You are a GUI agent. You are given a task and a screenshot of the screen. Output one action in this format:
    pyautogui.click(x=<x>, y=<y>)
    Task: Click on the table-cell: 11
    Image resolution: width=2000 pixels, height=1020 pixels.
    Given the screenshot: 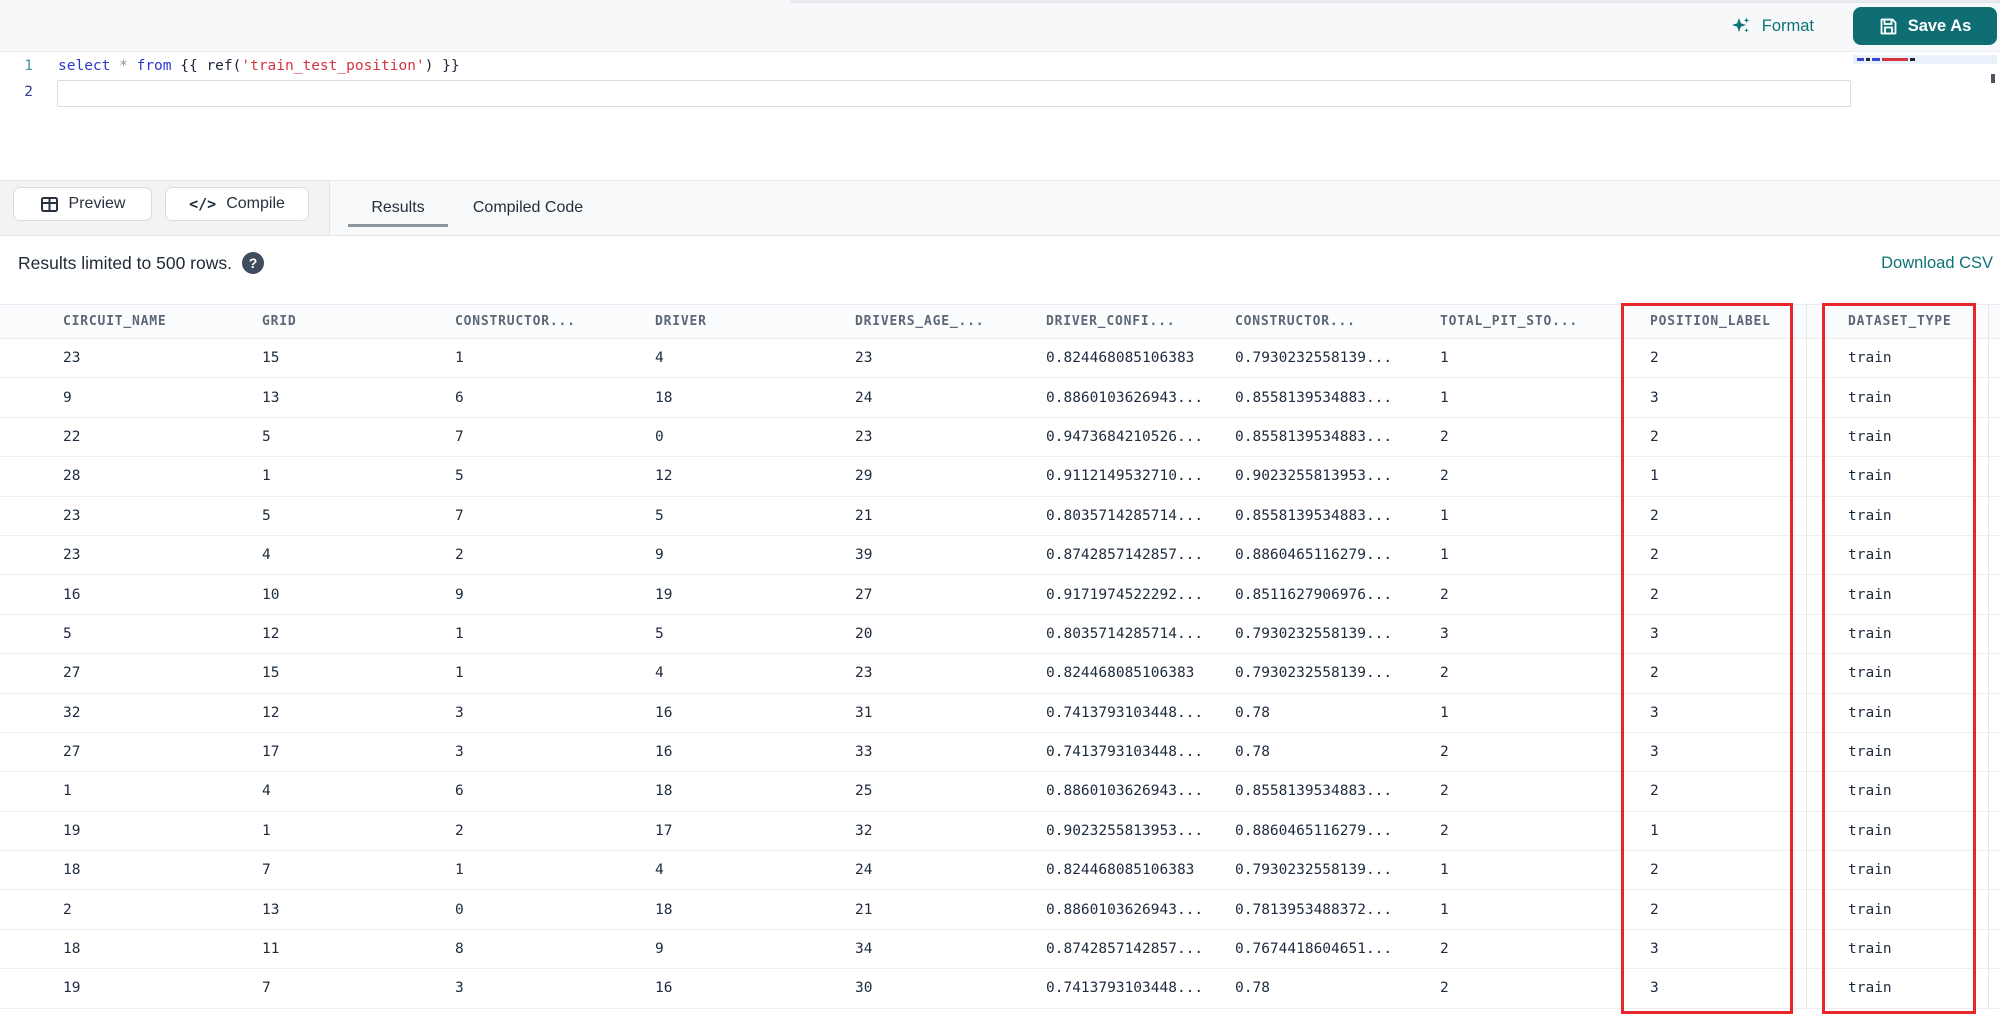 What is the action you would take?
    pyautogui.click(x=358, y=949)
    